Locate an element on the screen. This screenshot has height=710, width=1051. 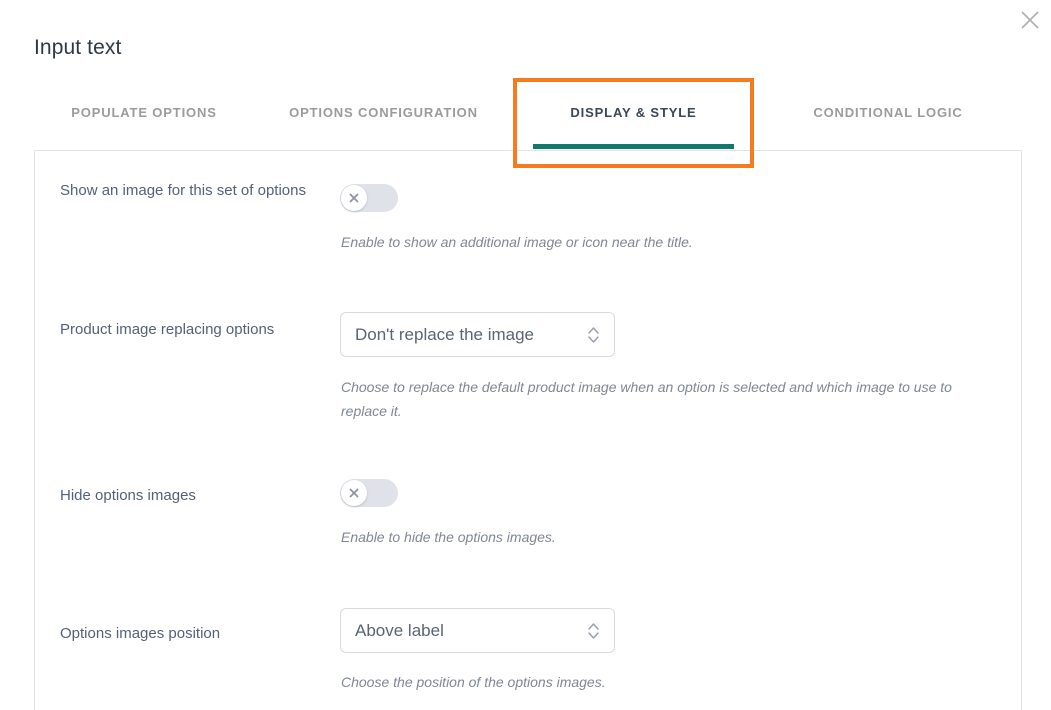
page-title: Input text is located at coordinates (78, 47).